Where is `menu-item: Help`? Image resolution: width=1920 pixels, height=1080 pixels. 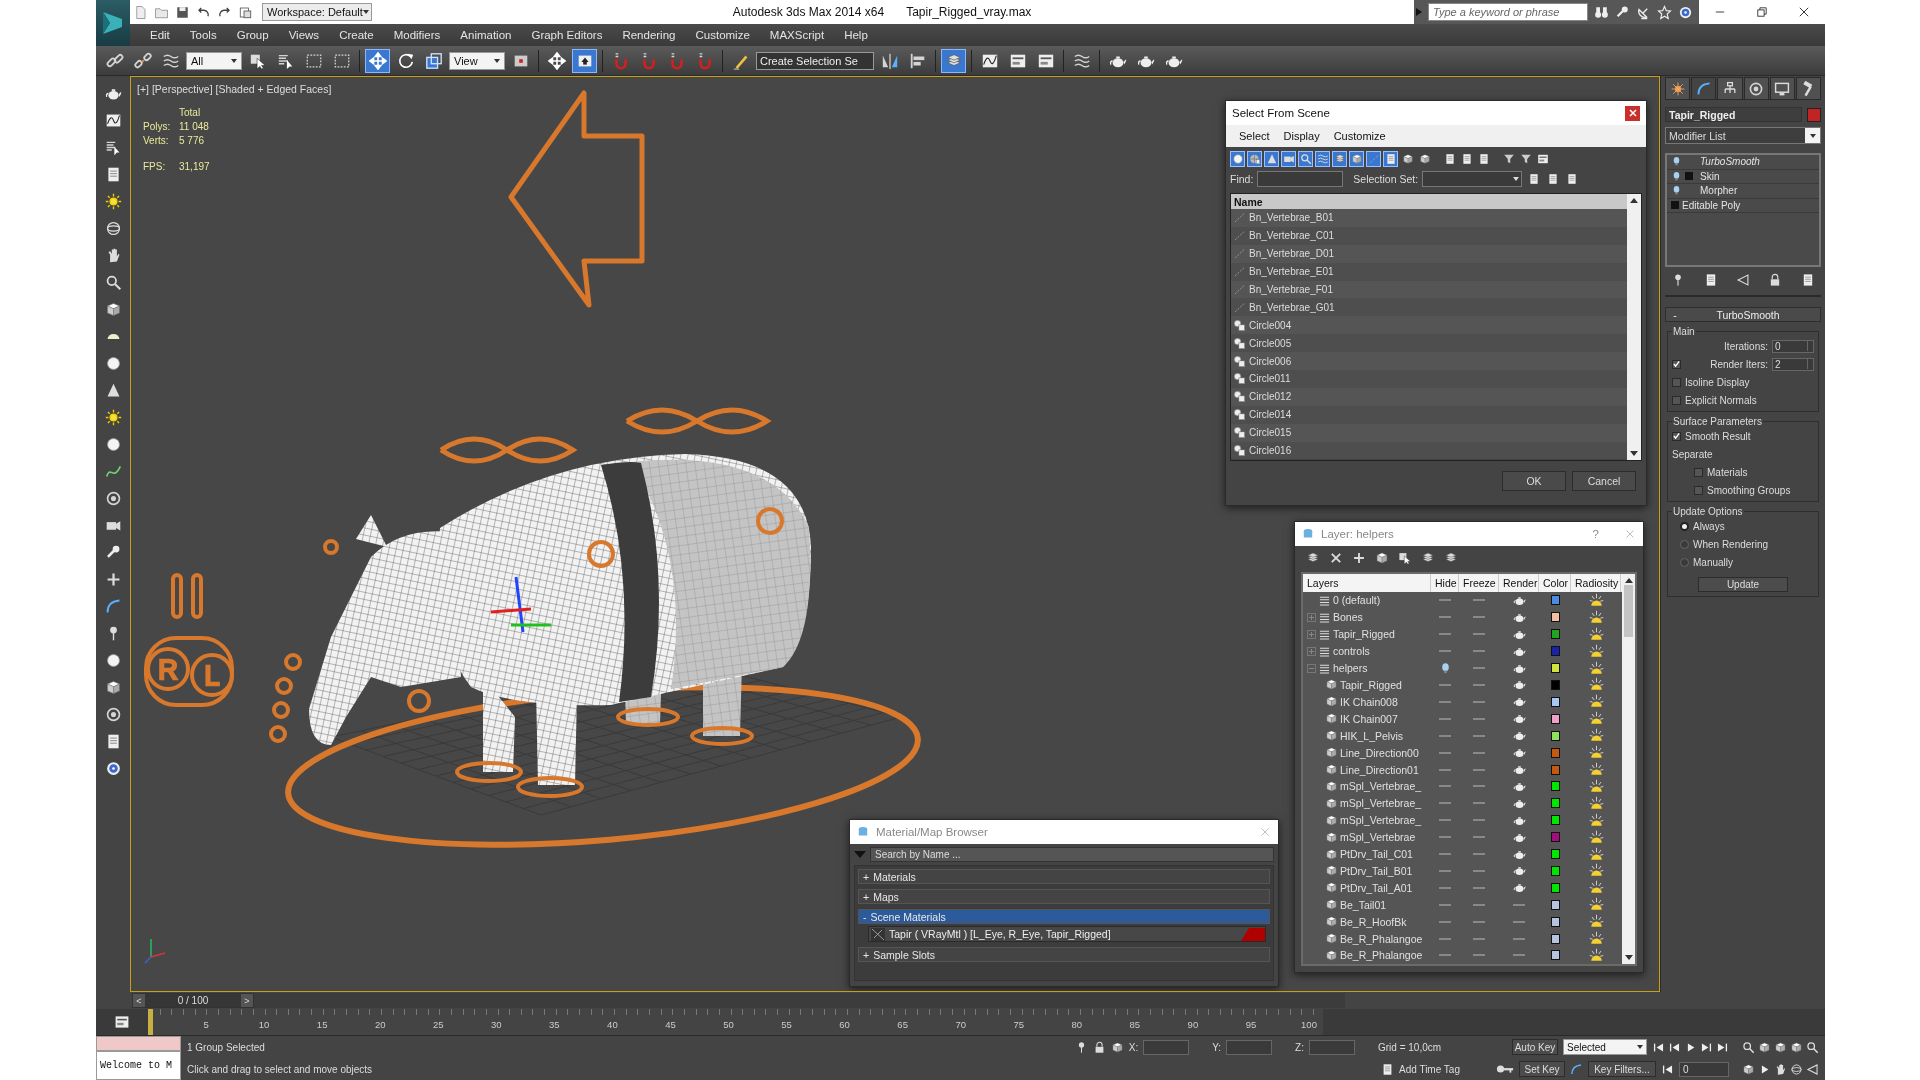
menu-item: Help is located at coordinates (856, 35).